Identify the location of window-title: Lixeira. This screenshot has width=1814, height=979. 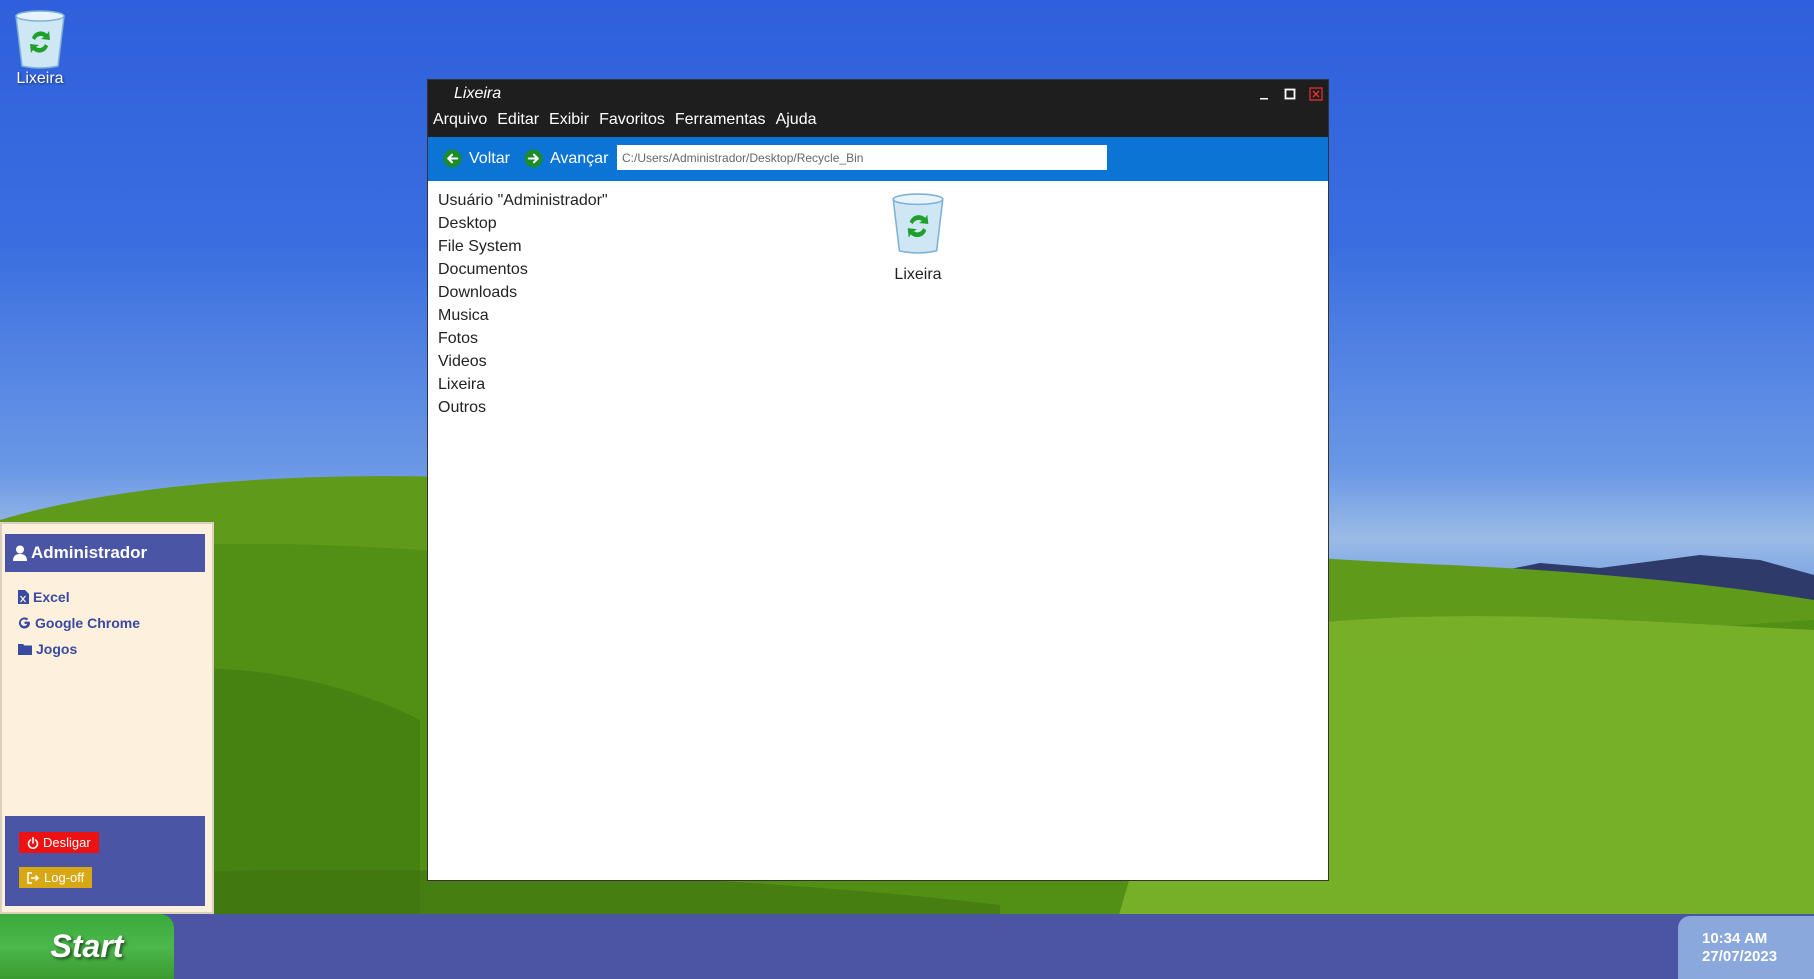
(478, 93).